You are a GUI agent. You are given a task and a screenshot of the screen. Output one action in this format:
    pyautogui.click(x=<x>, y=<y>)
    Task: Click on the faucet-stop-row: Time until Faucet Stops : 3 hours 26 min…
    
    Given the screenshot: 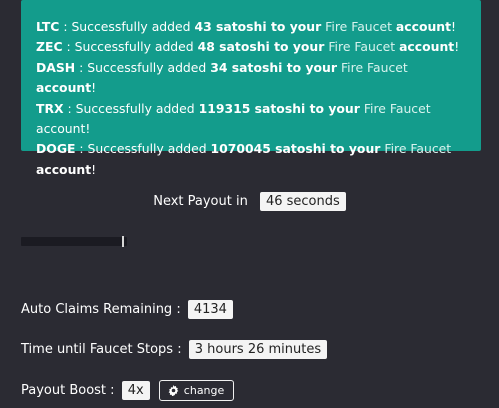 What is the action you would take?
    pyautogui.click(x=174, y=350)
    